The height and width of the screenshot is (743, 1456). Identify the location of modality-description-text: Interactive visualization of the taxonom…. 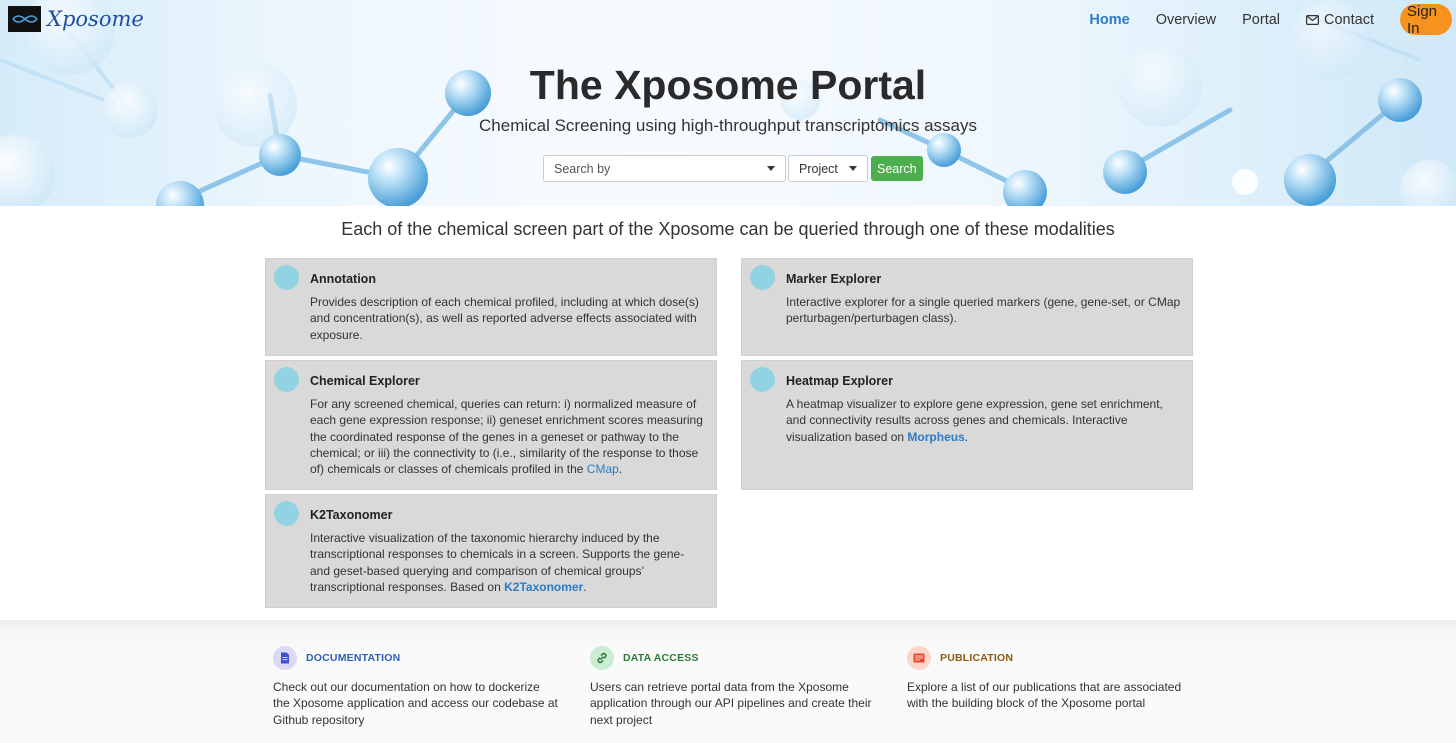
(497, 562).